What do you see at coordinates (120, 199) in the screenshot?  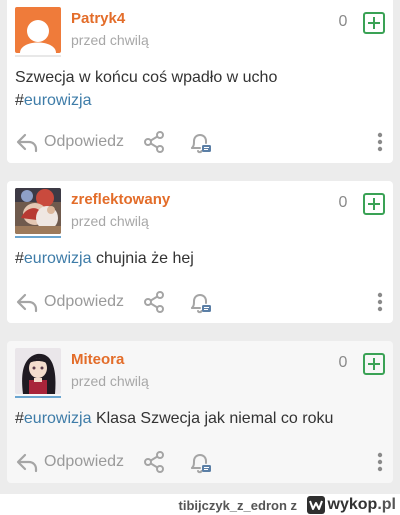 I see `username-link: zreflektowany` at bounding box center [120, 199].